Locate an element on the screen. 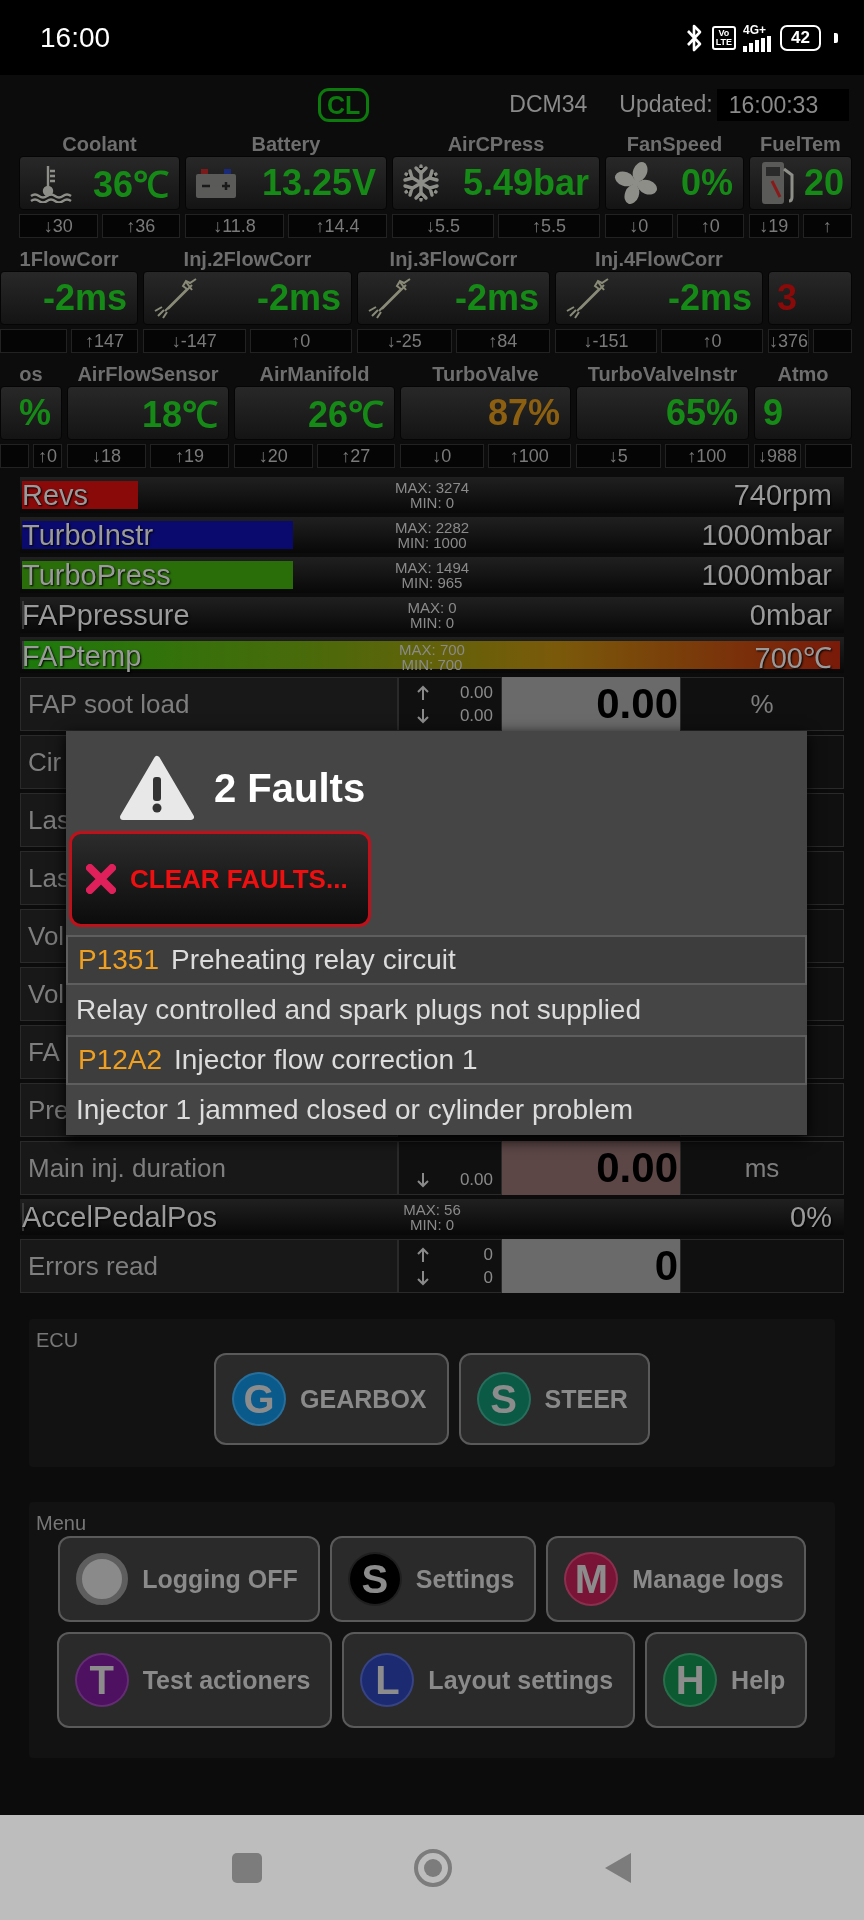  min-reading: MIN: 700 is located at coordinates (432, 664).